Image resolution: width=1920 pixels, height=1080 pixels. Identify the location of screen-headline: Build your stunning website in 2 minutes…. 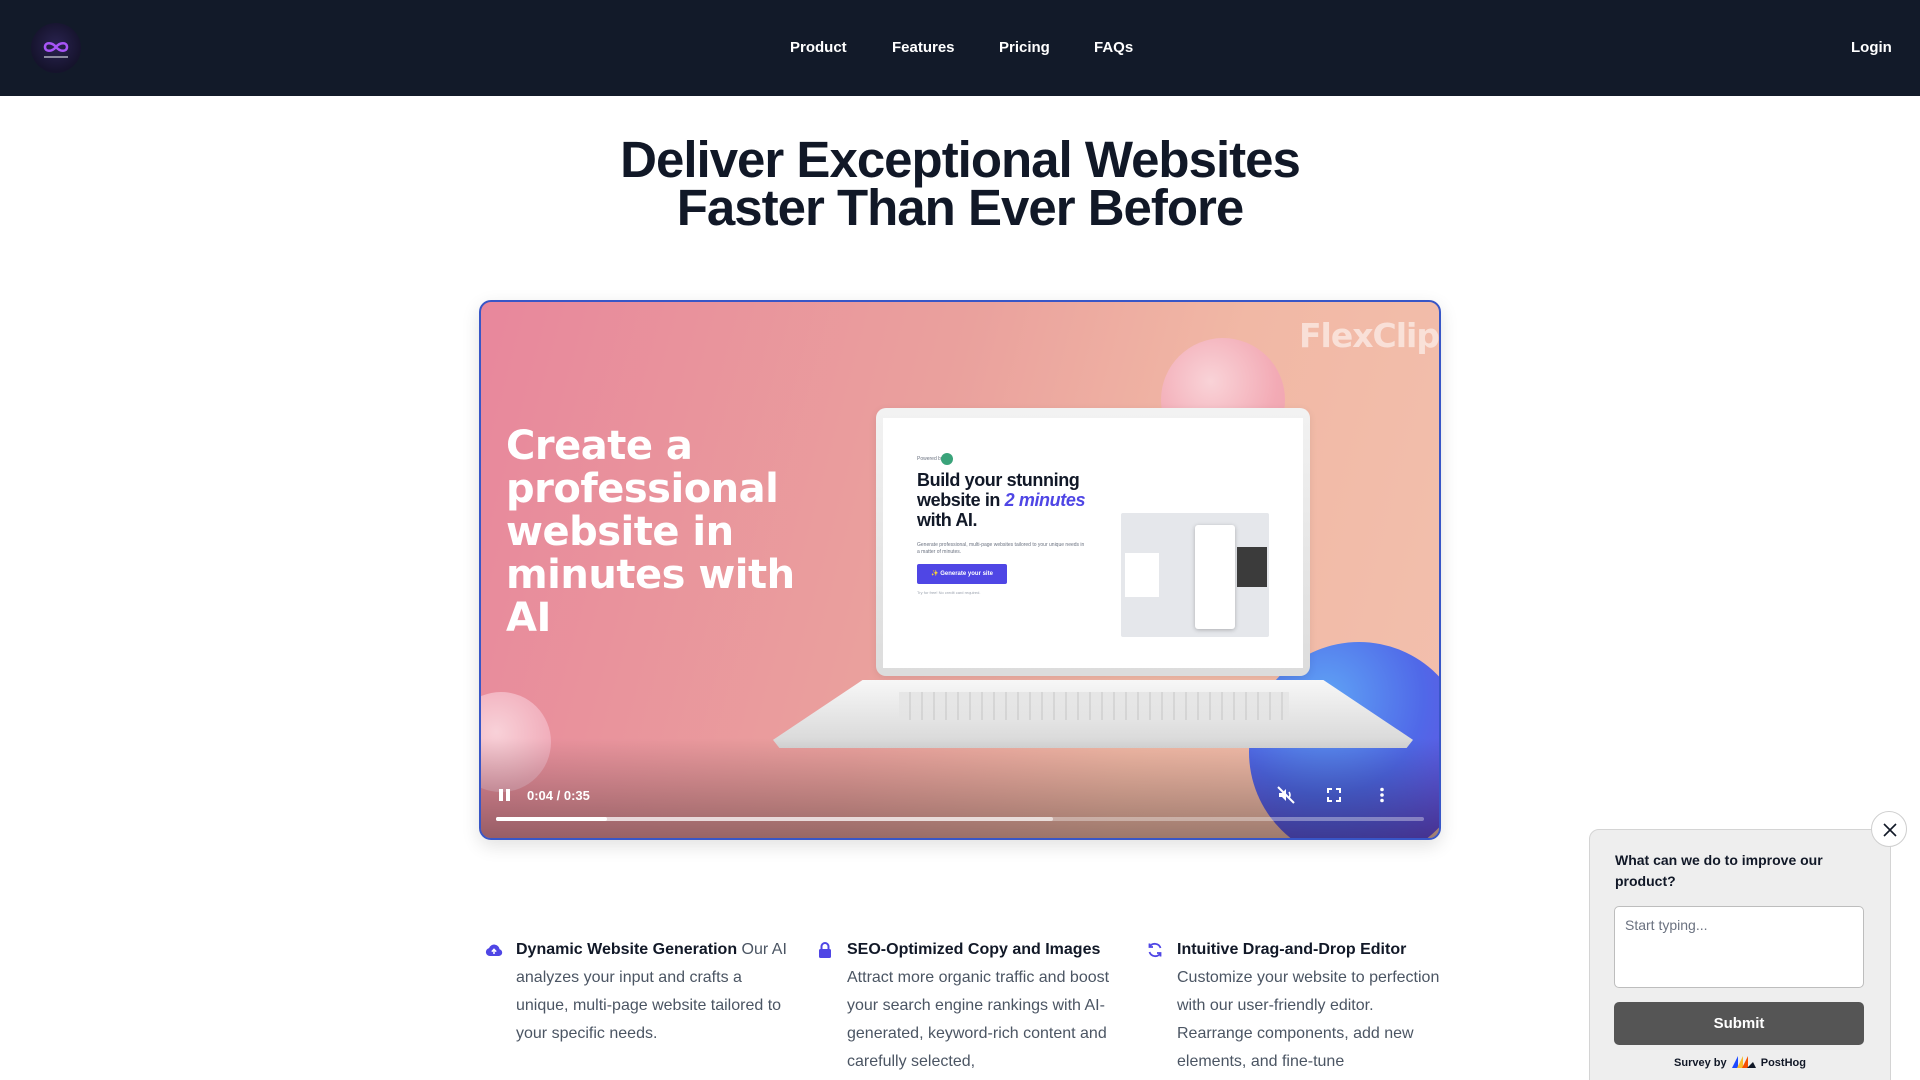
(1001, 500).